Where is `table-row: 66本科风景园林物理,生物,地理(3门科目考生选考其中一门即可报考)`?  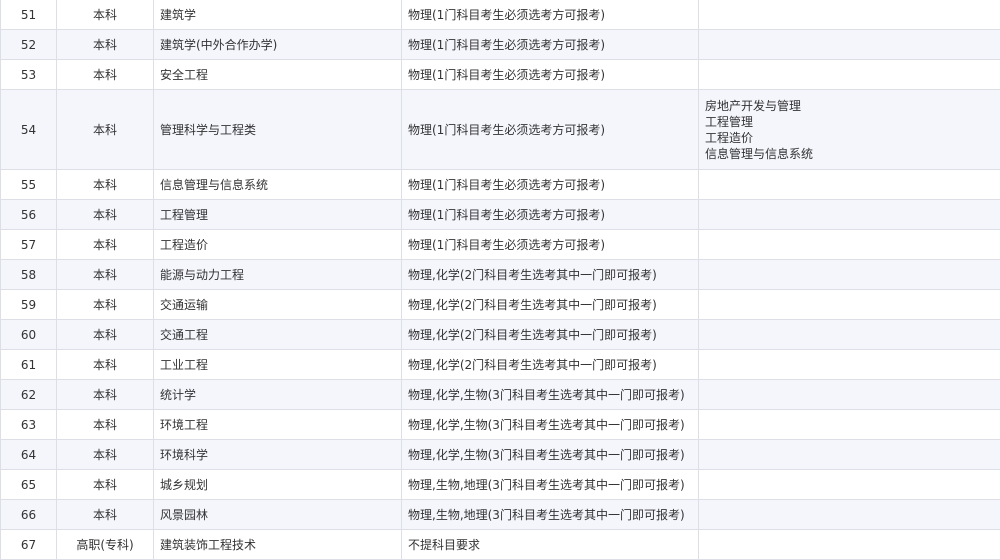 table-row: 66本科风景园林物理,生物,地理(3门科目考生选考其中一门即可报考) is located at coordinates (500, 515).